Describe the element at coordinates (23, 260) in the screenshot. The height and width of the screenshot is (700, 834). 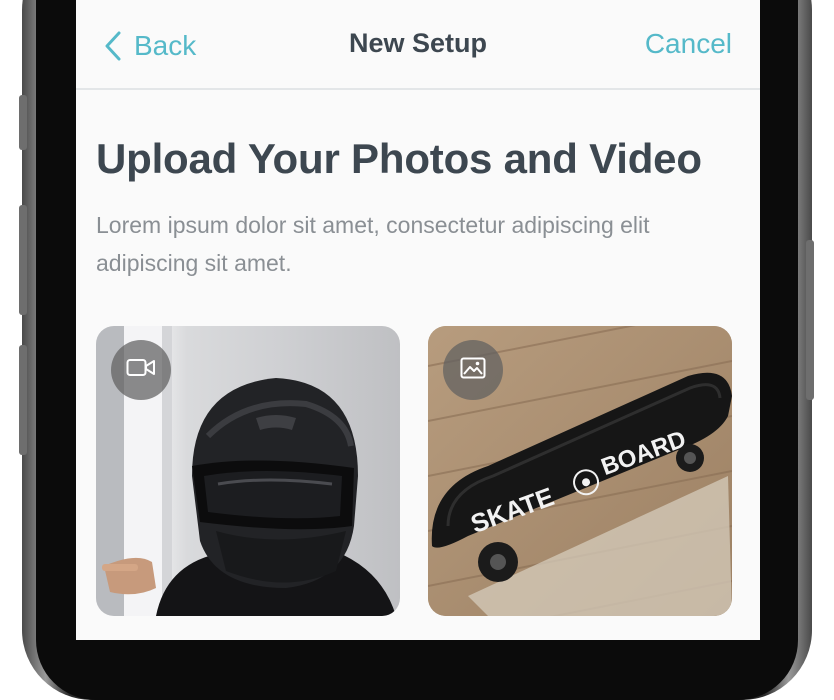
I see `phone-button-volume-up` at that location.